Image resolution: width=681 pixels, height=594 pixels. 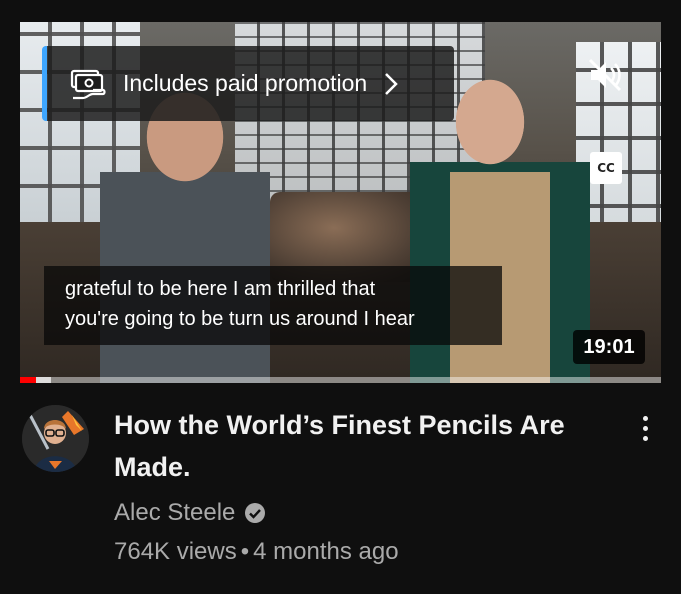 I want to click on progress-buffered, so click(x=43, y=380).